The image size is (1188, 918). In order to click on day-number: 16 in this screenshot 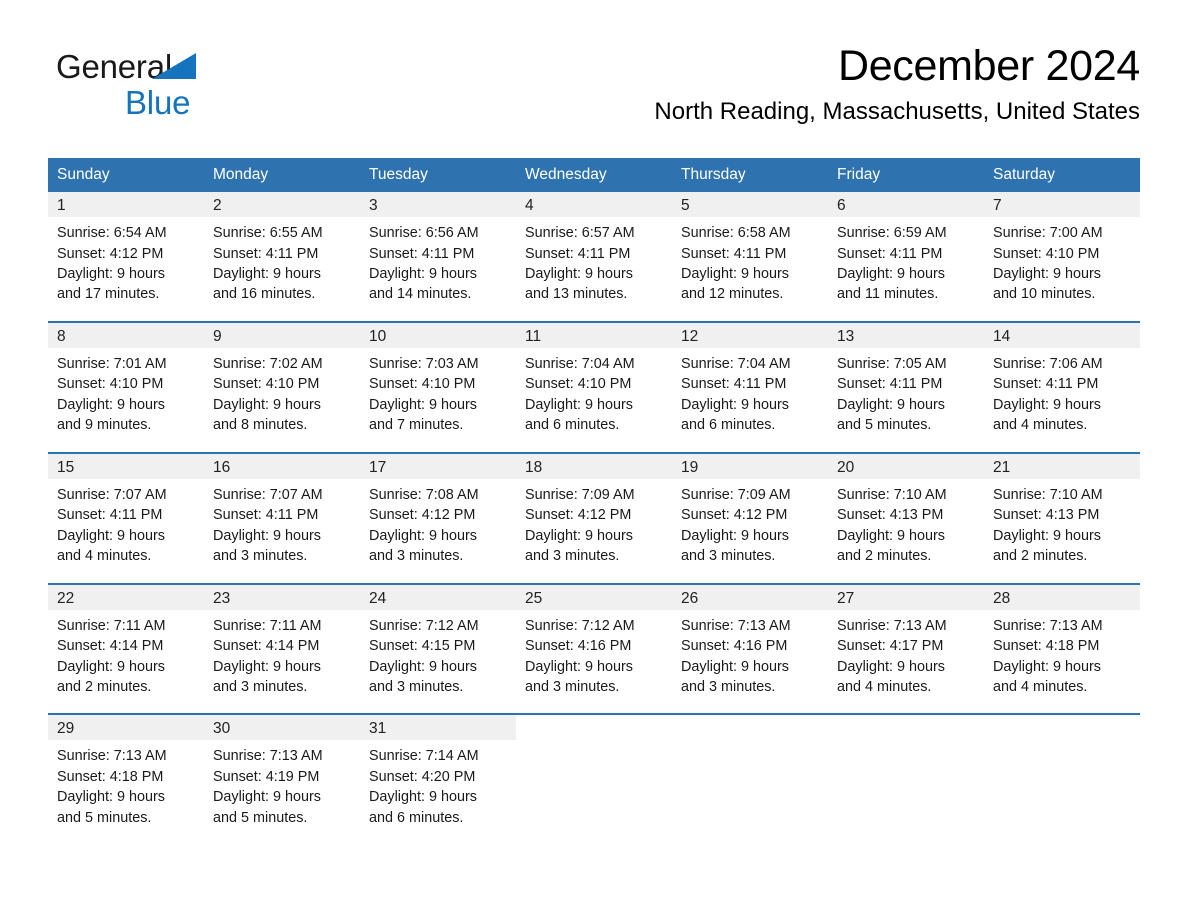, I will do `click(282, 465)`.